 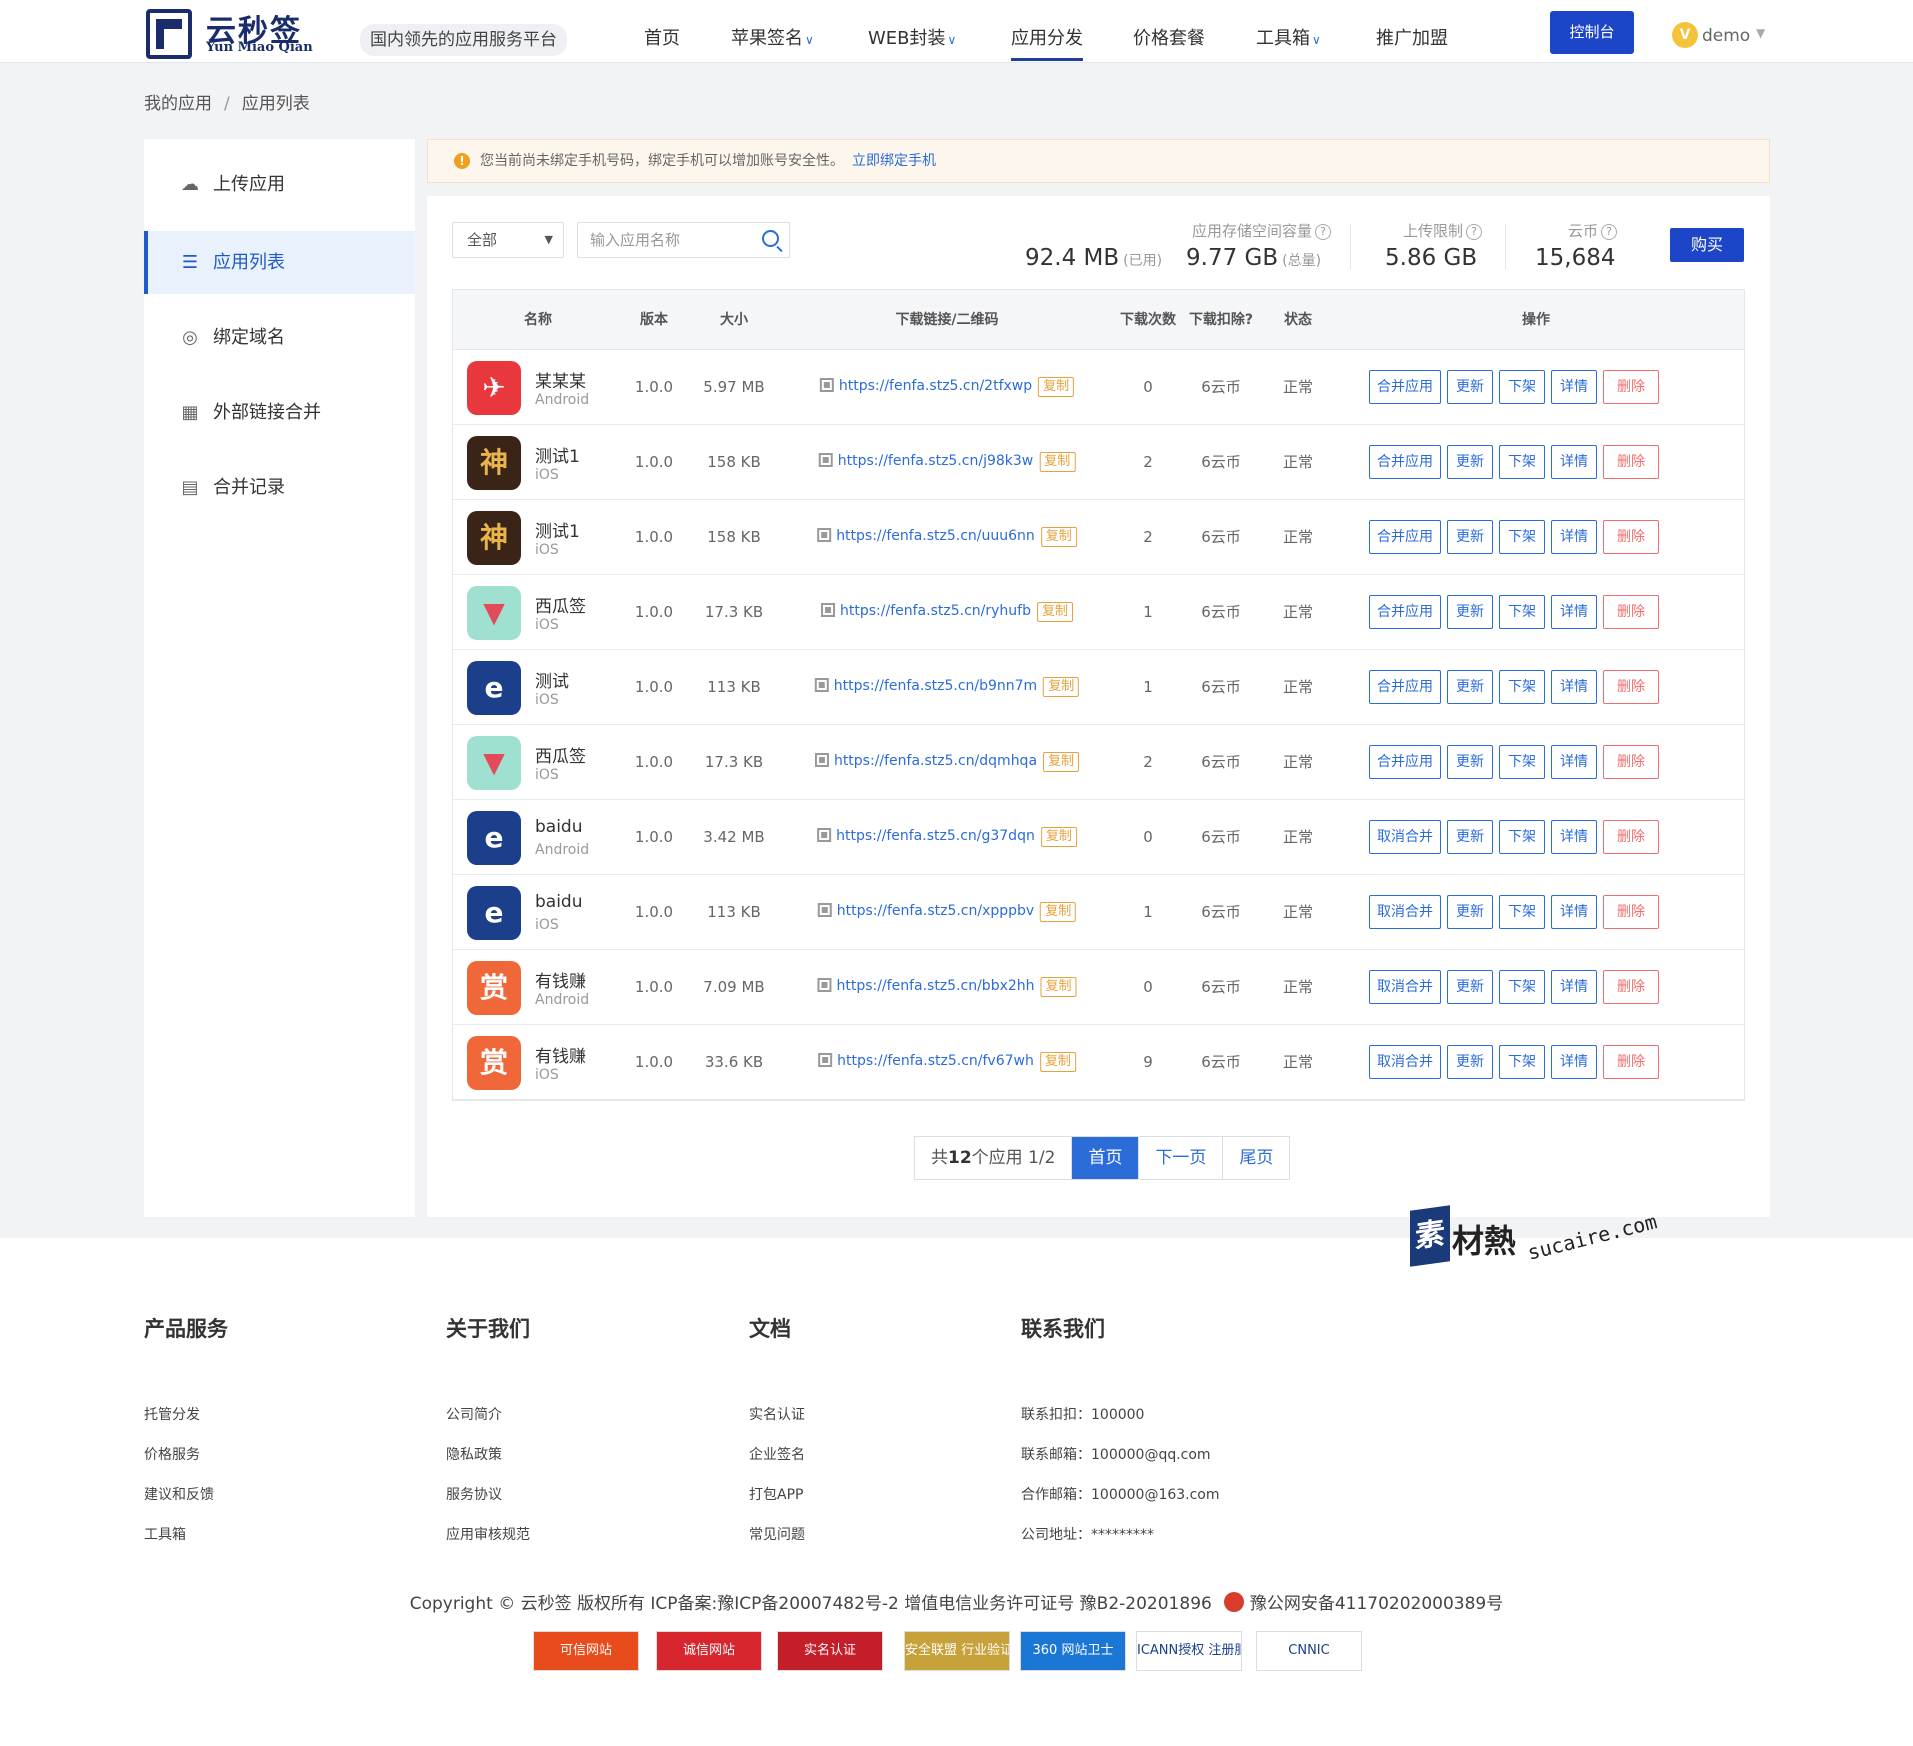 What do you see at coordinates (1073, 1651) in the screenshot?
I see `trust-badge: 360 网站卫士` at bounding box center [1073, 1651].